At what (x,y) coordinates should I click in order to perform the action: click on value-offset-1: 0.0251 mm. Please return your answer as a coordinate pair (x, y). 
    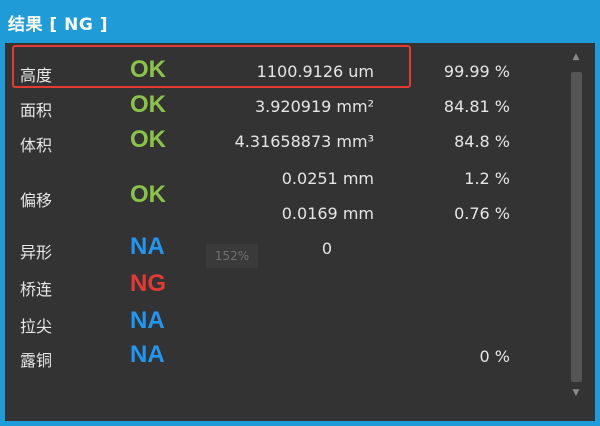
    Looking at the image, I should click on (327, 178).